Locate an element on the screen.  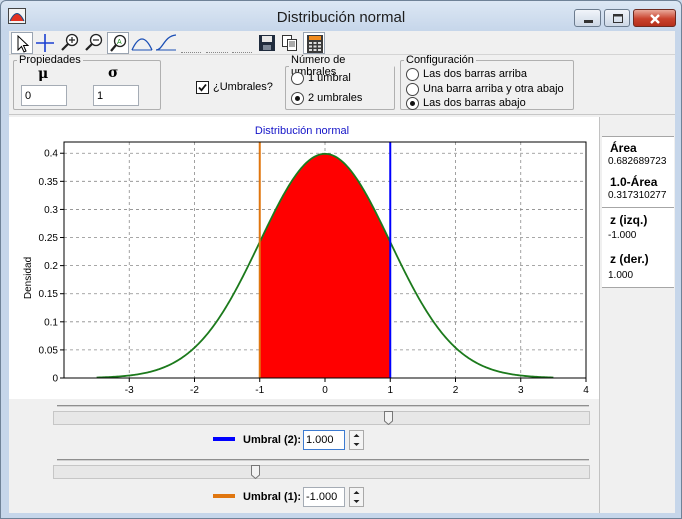
y-tick-label: 0.35 is located at coordinates (49, 182).